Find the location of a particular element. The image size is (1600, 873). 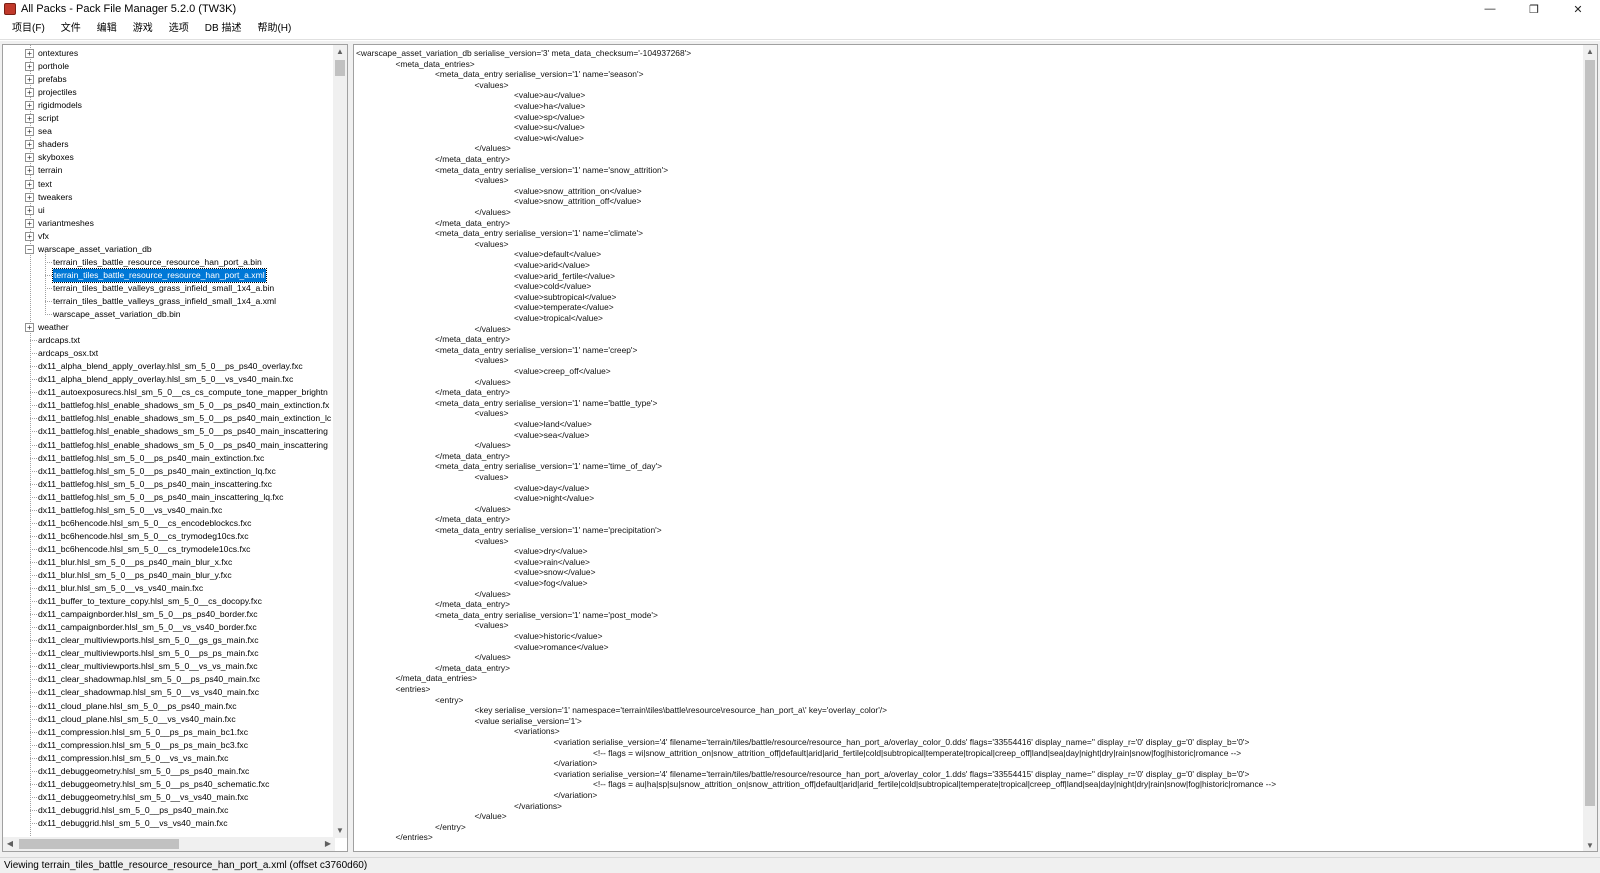

tree-file-node: ardcaps_osx.txt is located at coordinates (169, 353).